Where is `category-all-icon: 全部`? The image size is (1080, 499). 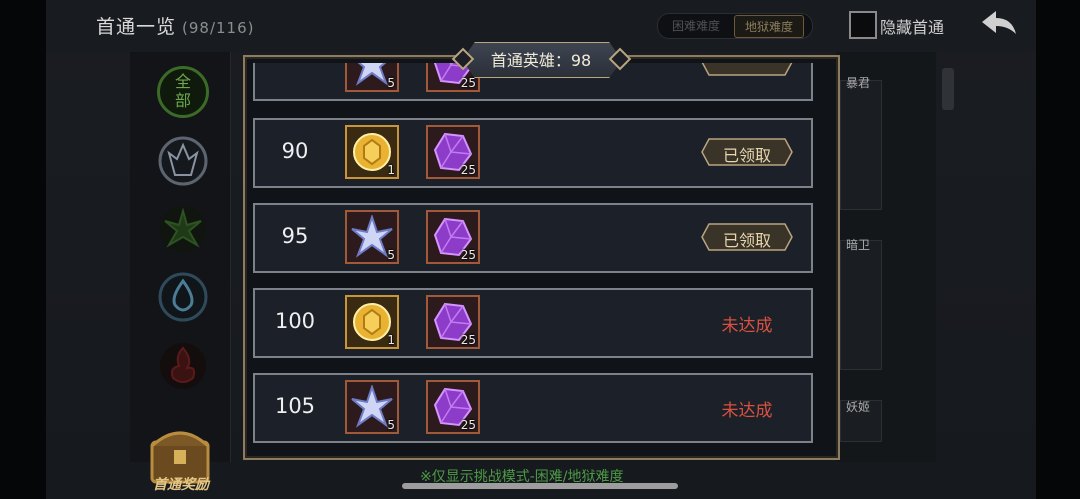 category-all-icon: 全部 is located at coordinates (183, 92).